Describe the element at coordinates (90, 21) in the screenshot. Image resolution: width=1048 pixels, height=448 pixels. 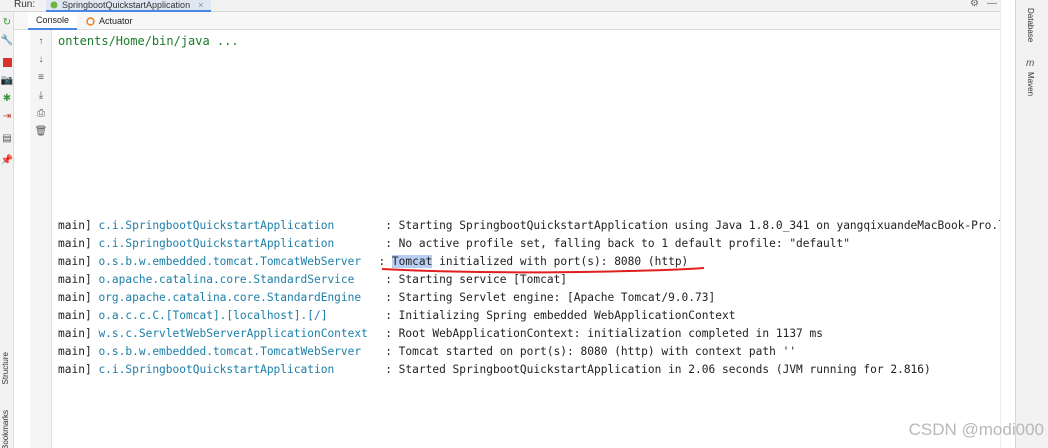
I see `actuator-icon` at that location.